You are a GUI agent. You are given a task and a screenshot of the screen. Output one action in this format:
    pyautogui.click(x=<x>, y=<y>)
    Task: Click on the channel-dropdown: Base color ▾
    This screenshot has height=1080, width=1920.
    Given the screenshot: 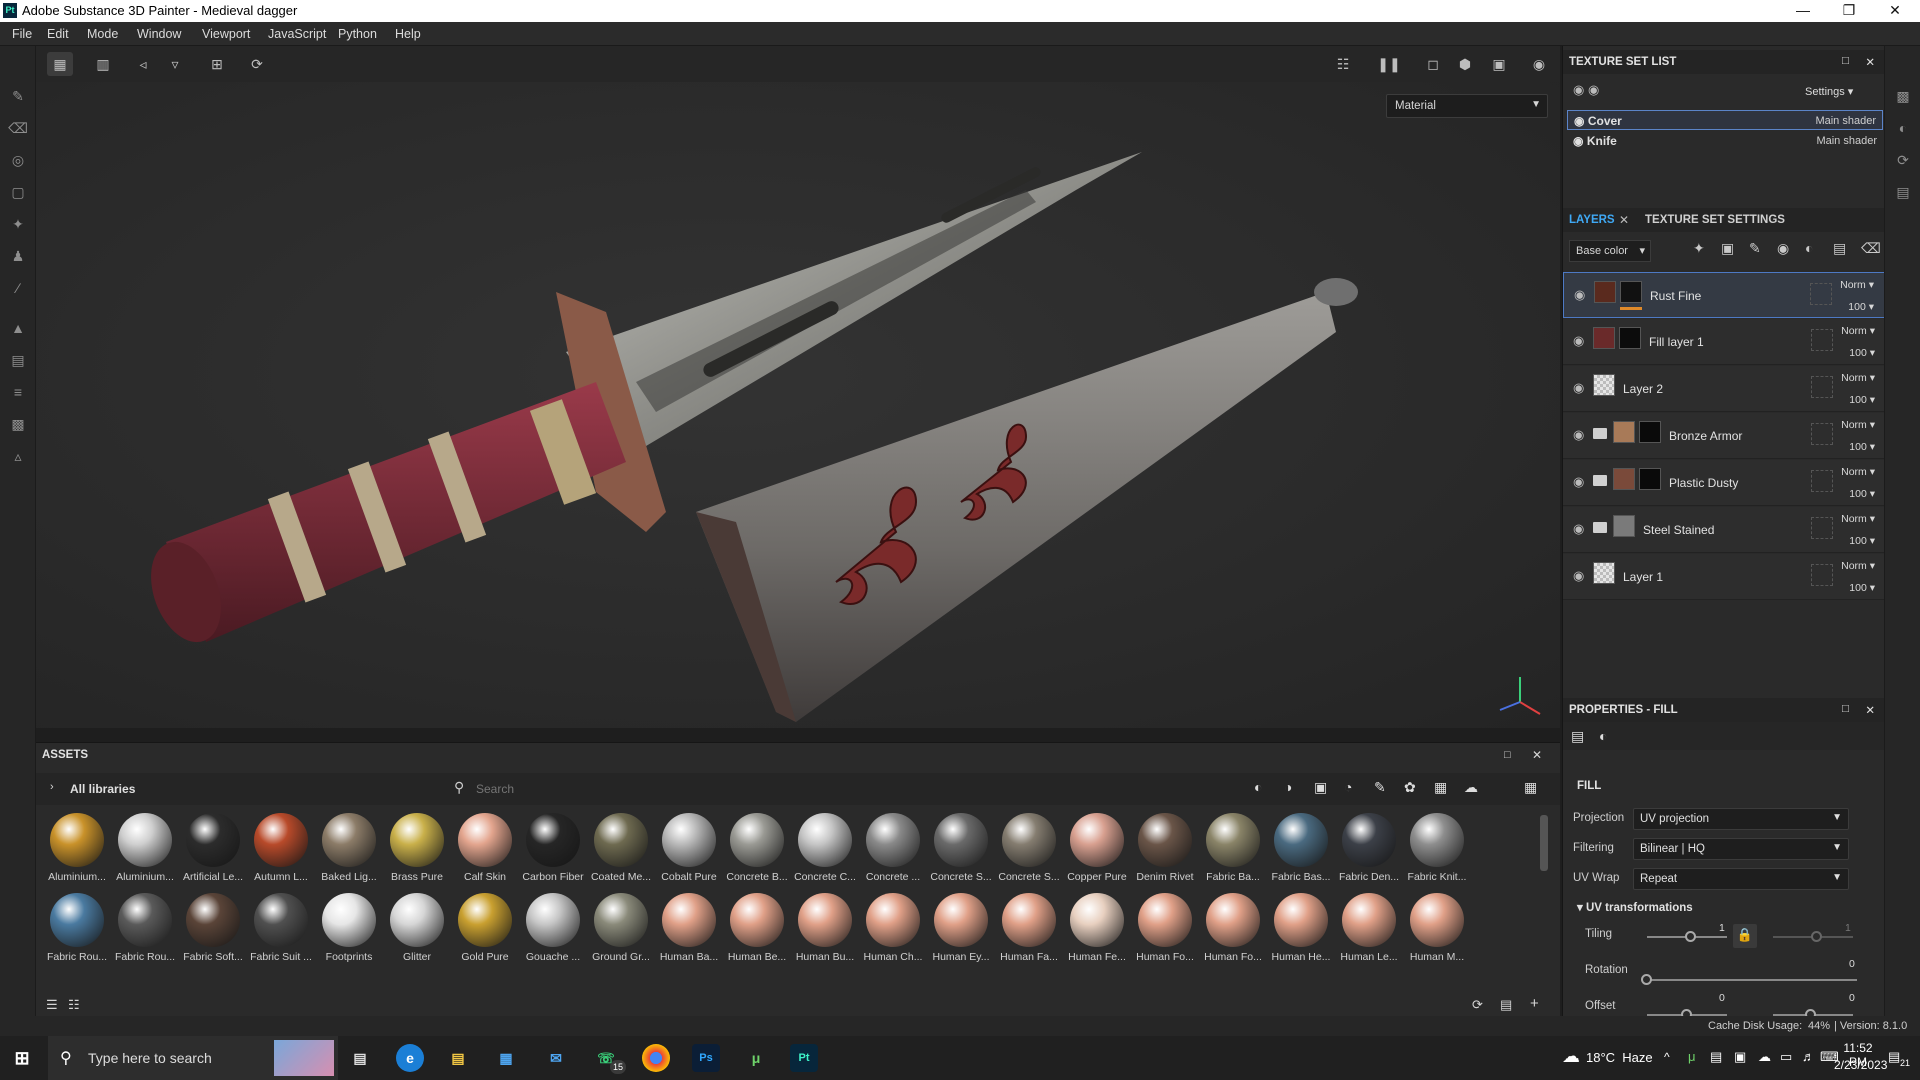 What is the action you would take?
    pyautogui.click(x=1610, y=251)
    